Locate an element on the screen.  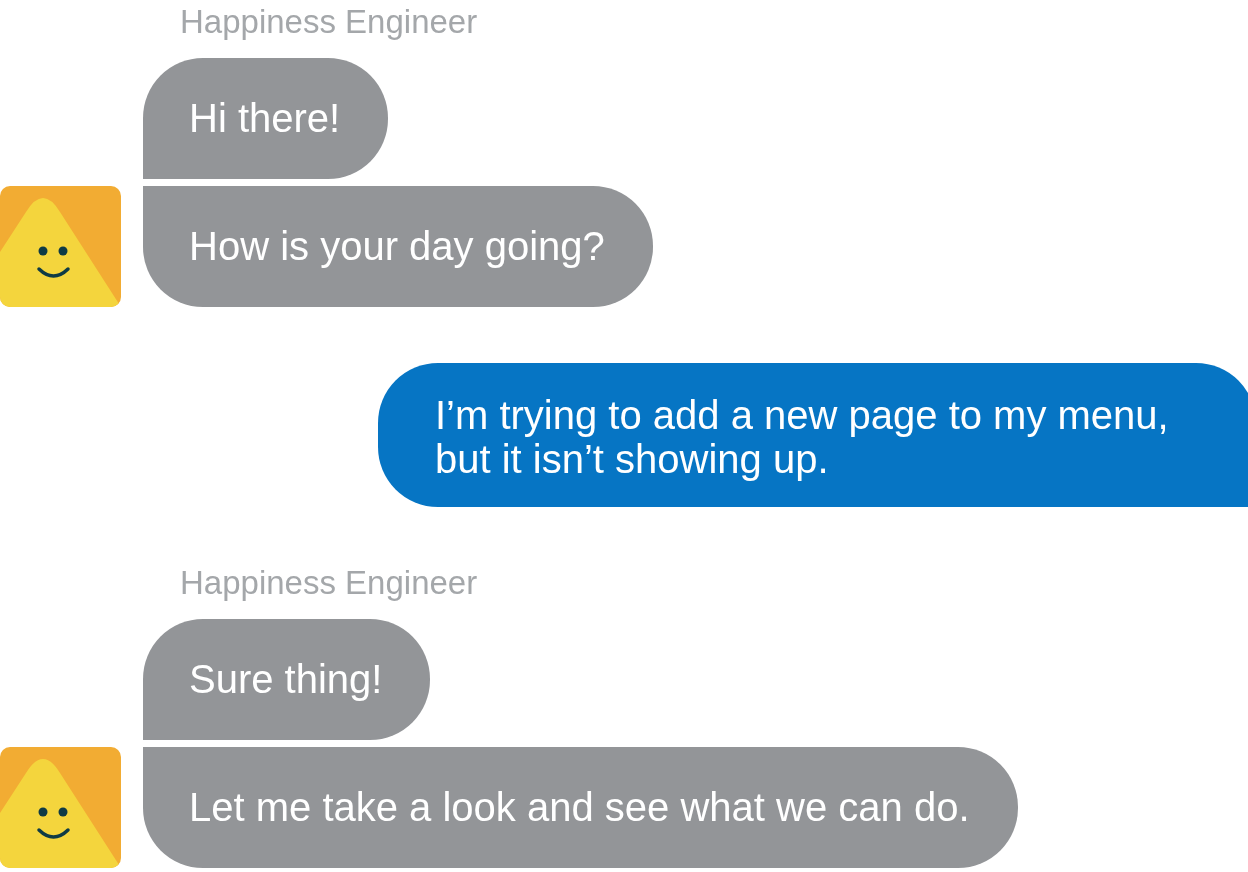
chat-message: Hi there! is located at coordinates (266, 118).